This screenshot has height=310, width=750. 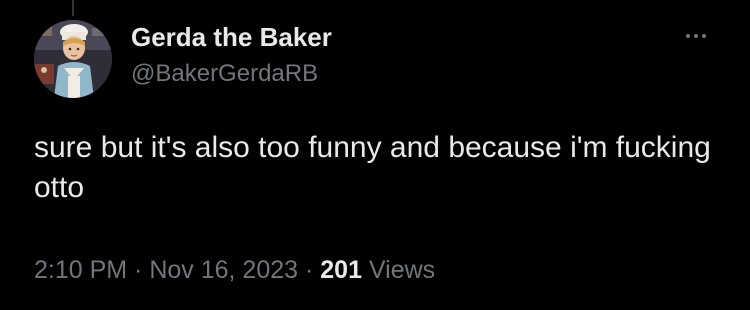 What do you see at coordinates (224, 74) in the screenshot?
I see `author-handle: @BakerGerdaRB` at bounding box center [224, 74].